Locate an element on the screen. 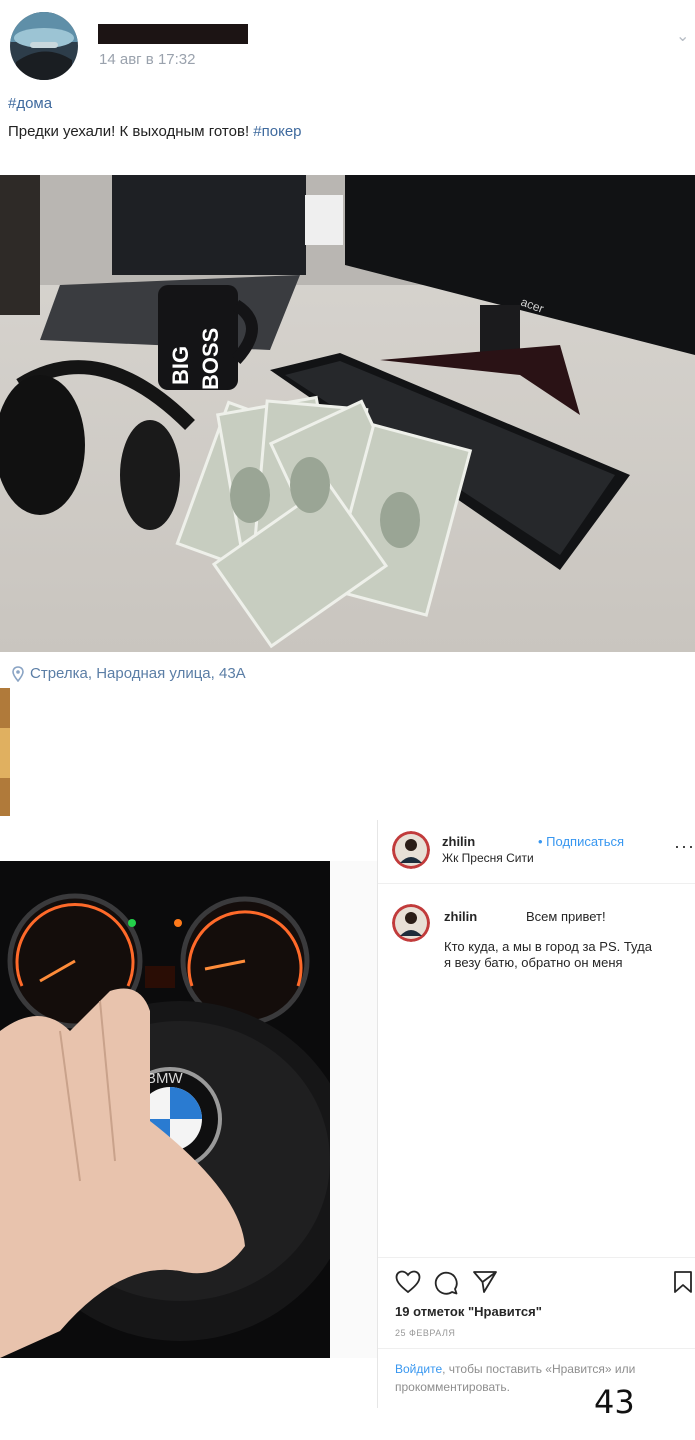  ig-actions-divider is located at coordinates (536, 1257).